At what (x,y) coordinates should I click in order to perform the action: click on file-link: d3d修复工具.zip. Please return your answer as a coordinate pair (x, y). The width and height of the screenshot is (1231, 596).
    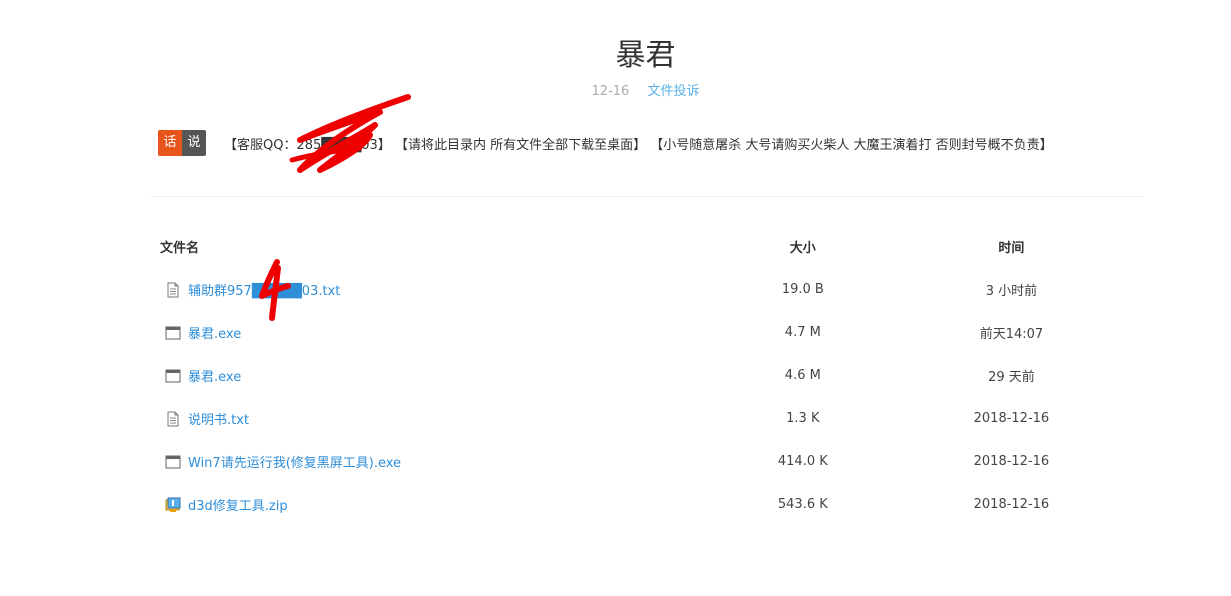
    Looking at the image, I should click on (238, 504).